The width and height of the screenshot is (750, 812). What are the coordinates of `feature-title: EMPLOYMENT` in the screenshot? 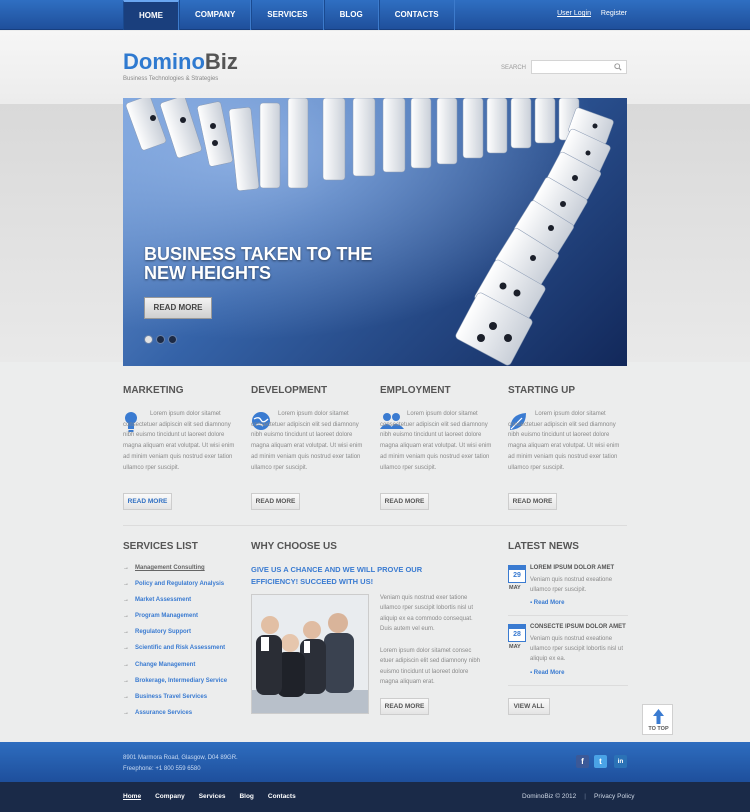 It's located at (415, 390).